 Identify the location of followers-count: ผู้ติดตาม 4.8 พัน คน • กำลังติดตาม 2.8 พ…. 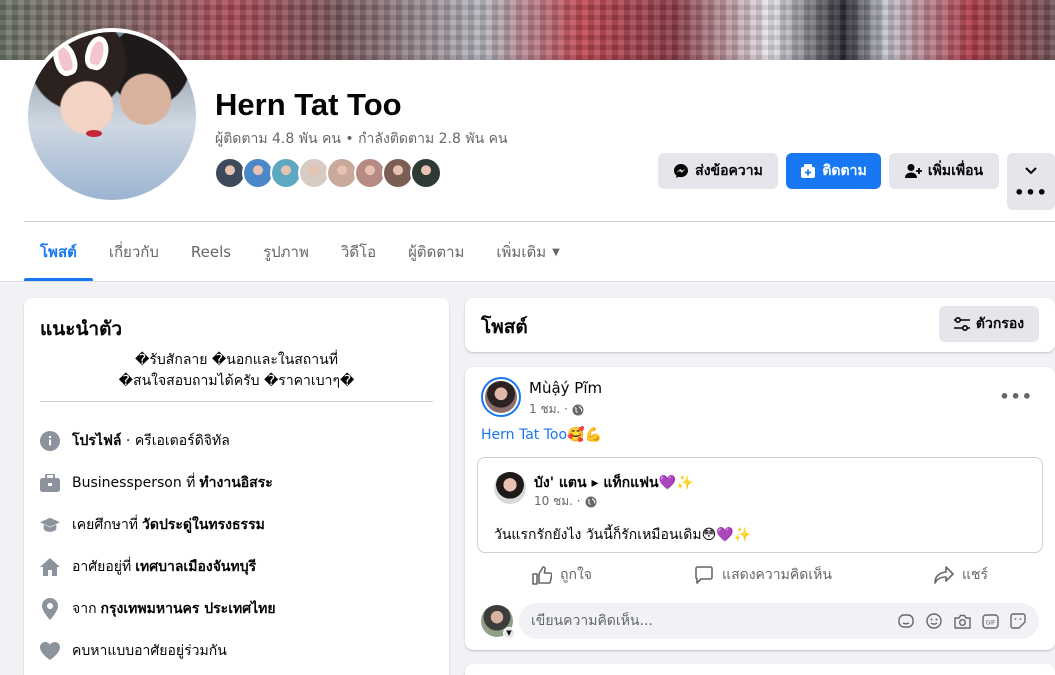
(361, 139).